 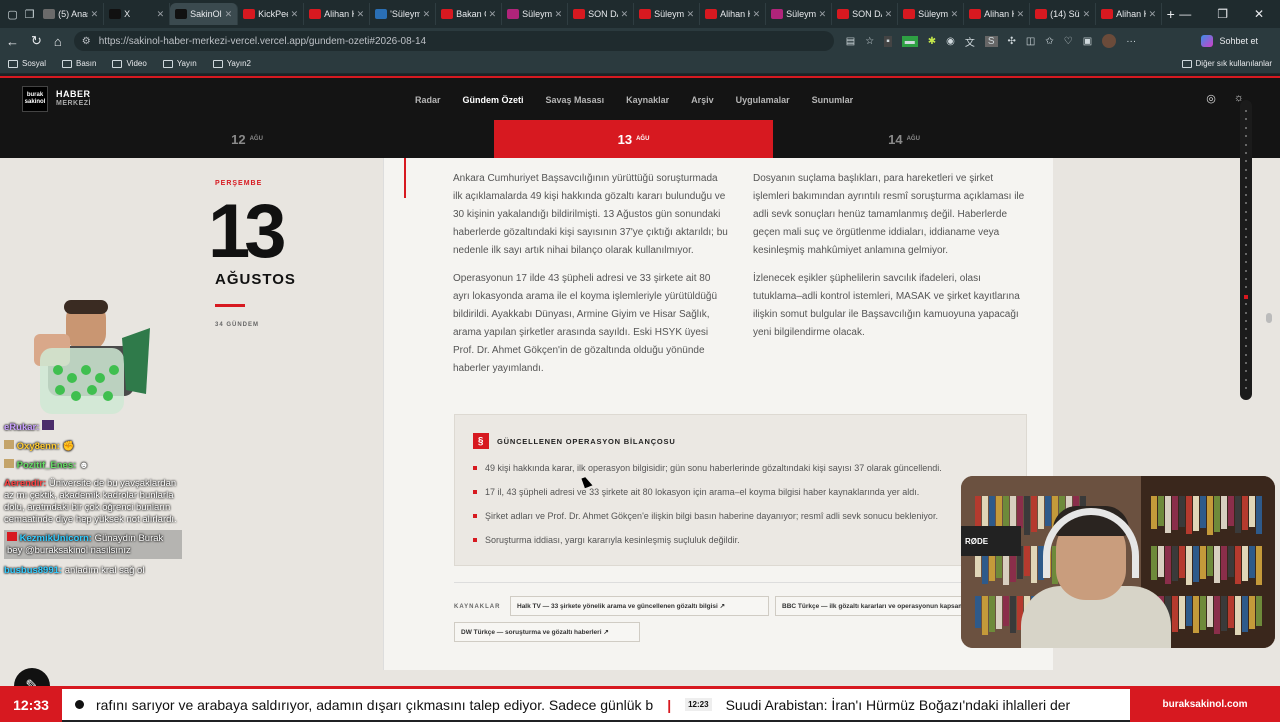 I want to click on bookmark-folder: Basın, so click(x=79, y=63).